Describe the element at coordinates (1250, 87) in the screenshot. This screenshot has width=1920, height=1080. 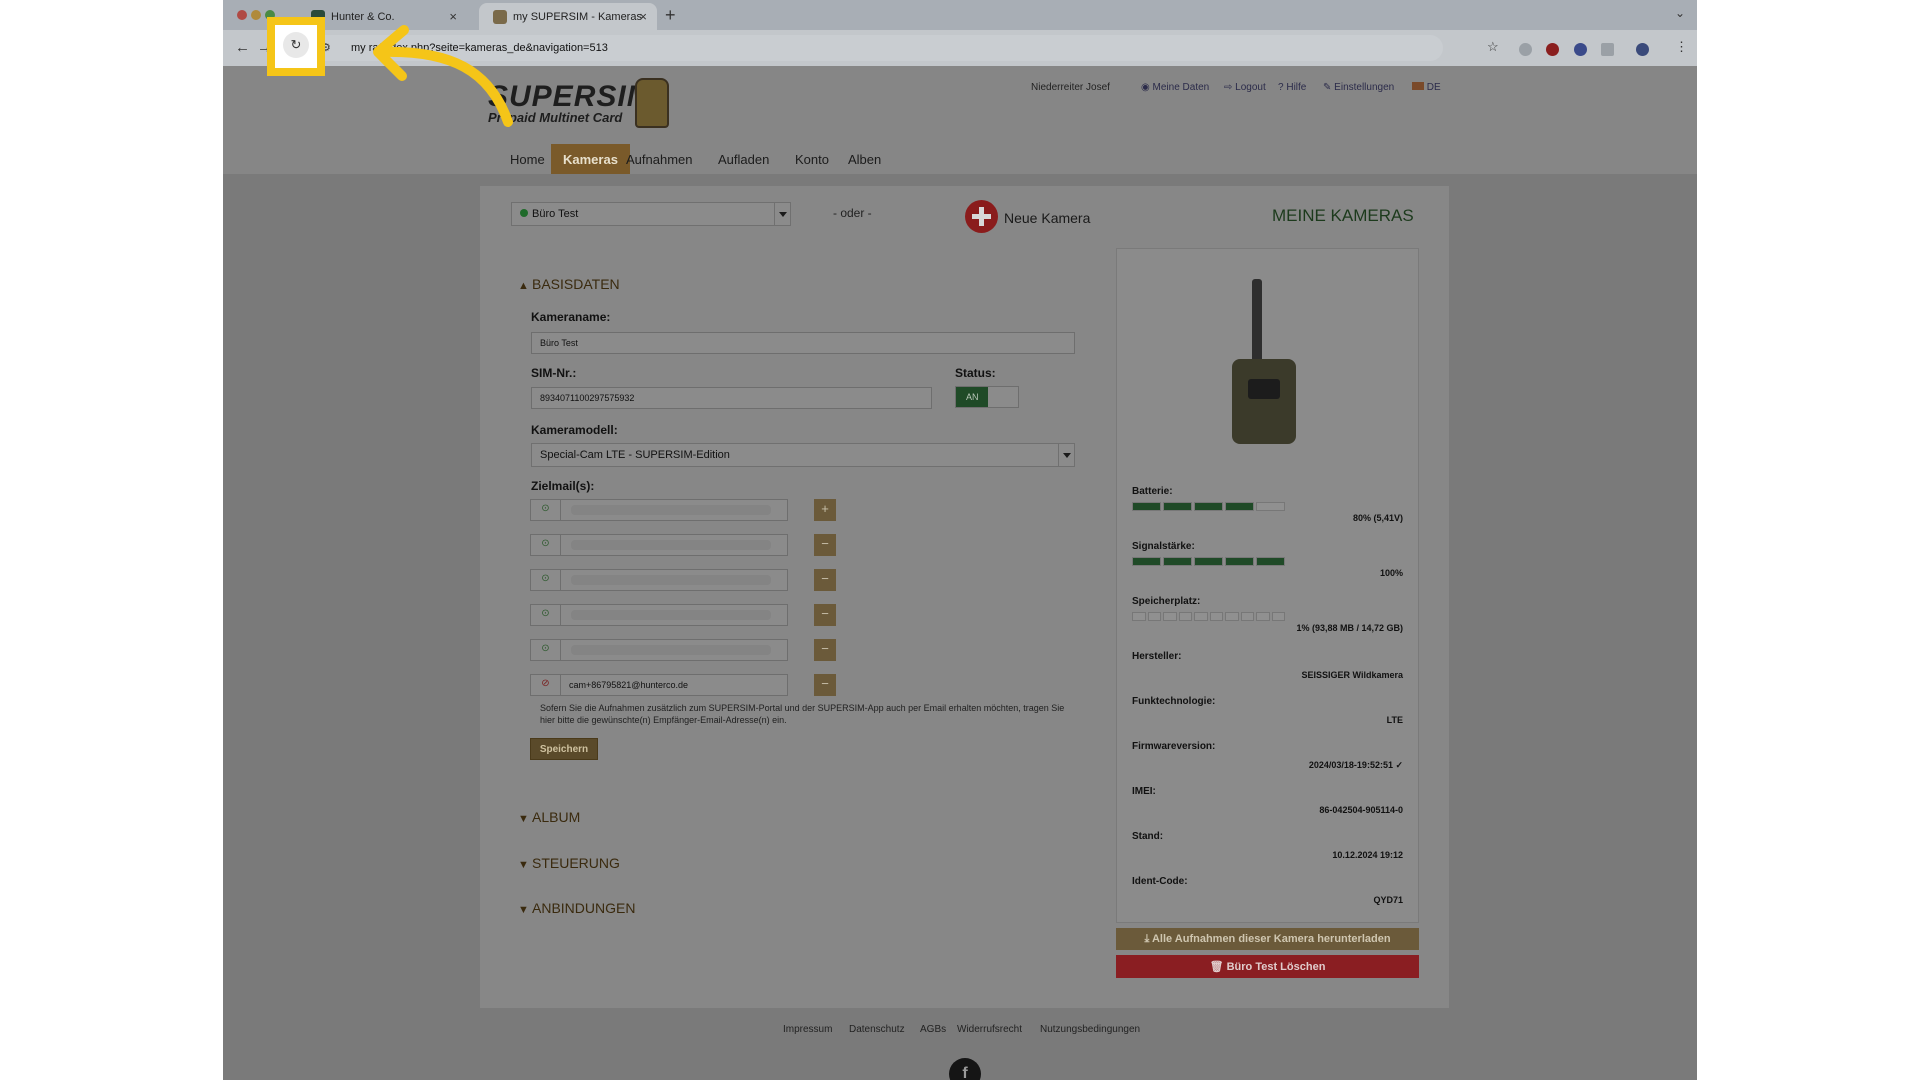
I see `link-label: Logout` at that location.